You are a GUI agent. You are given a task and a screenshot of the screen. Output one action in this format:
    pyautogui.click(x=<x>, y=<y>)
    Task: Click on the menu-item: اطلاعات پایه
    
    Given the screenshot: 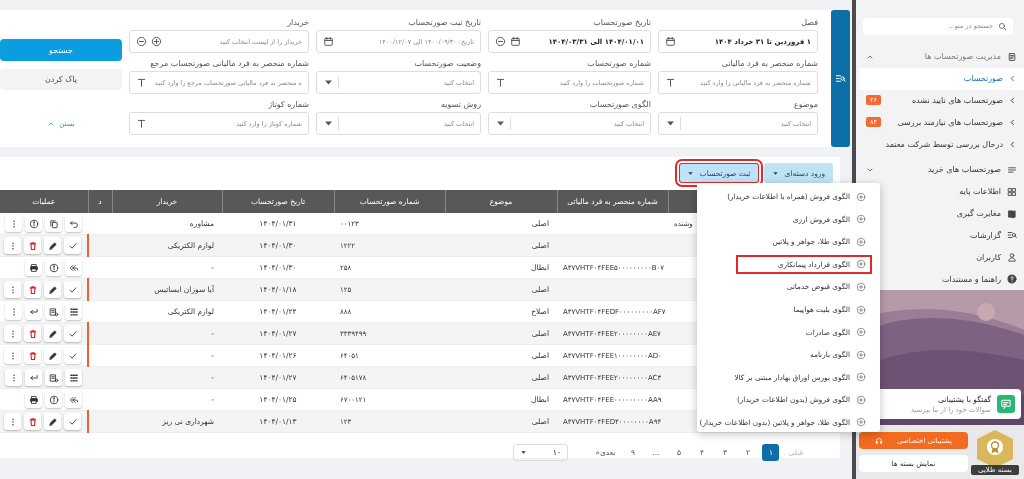 What is the action you would take?
    pyautogui.click(x=940, y=191)
    